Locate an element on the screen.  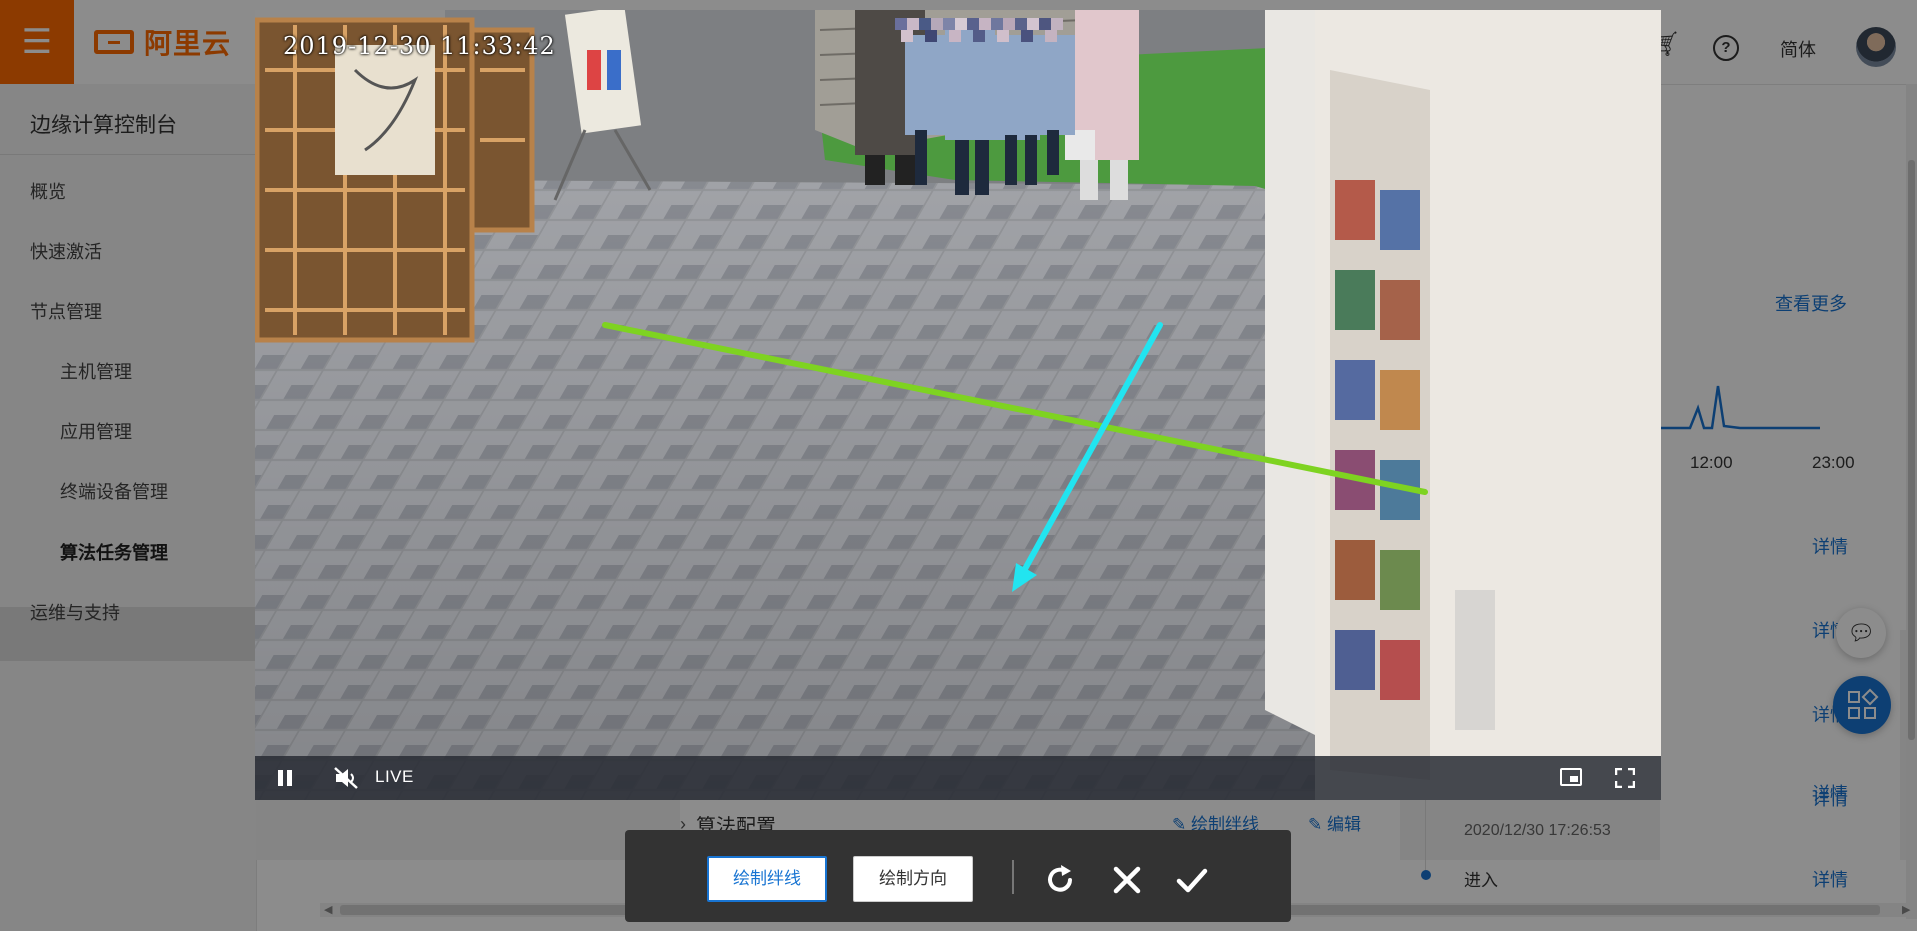
toolbar-divider is located at coordinates (1013, 877).